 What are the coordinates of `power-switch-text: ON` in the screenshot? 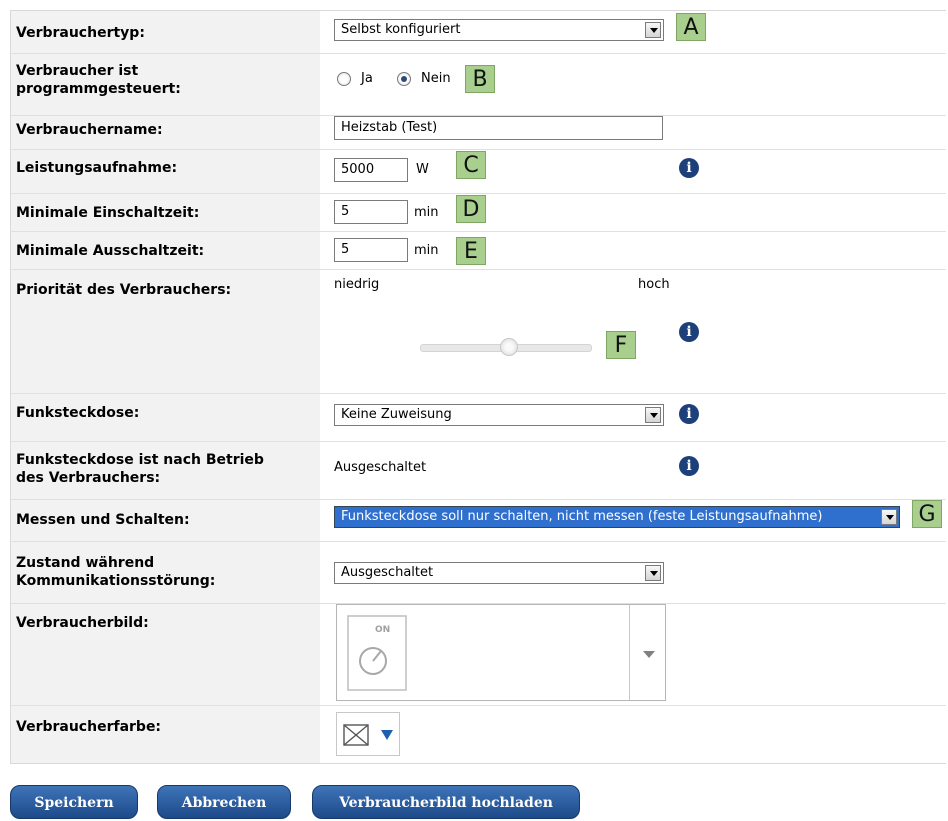 It's located at (383, 630).